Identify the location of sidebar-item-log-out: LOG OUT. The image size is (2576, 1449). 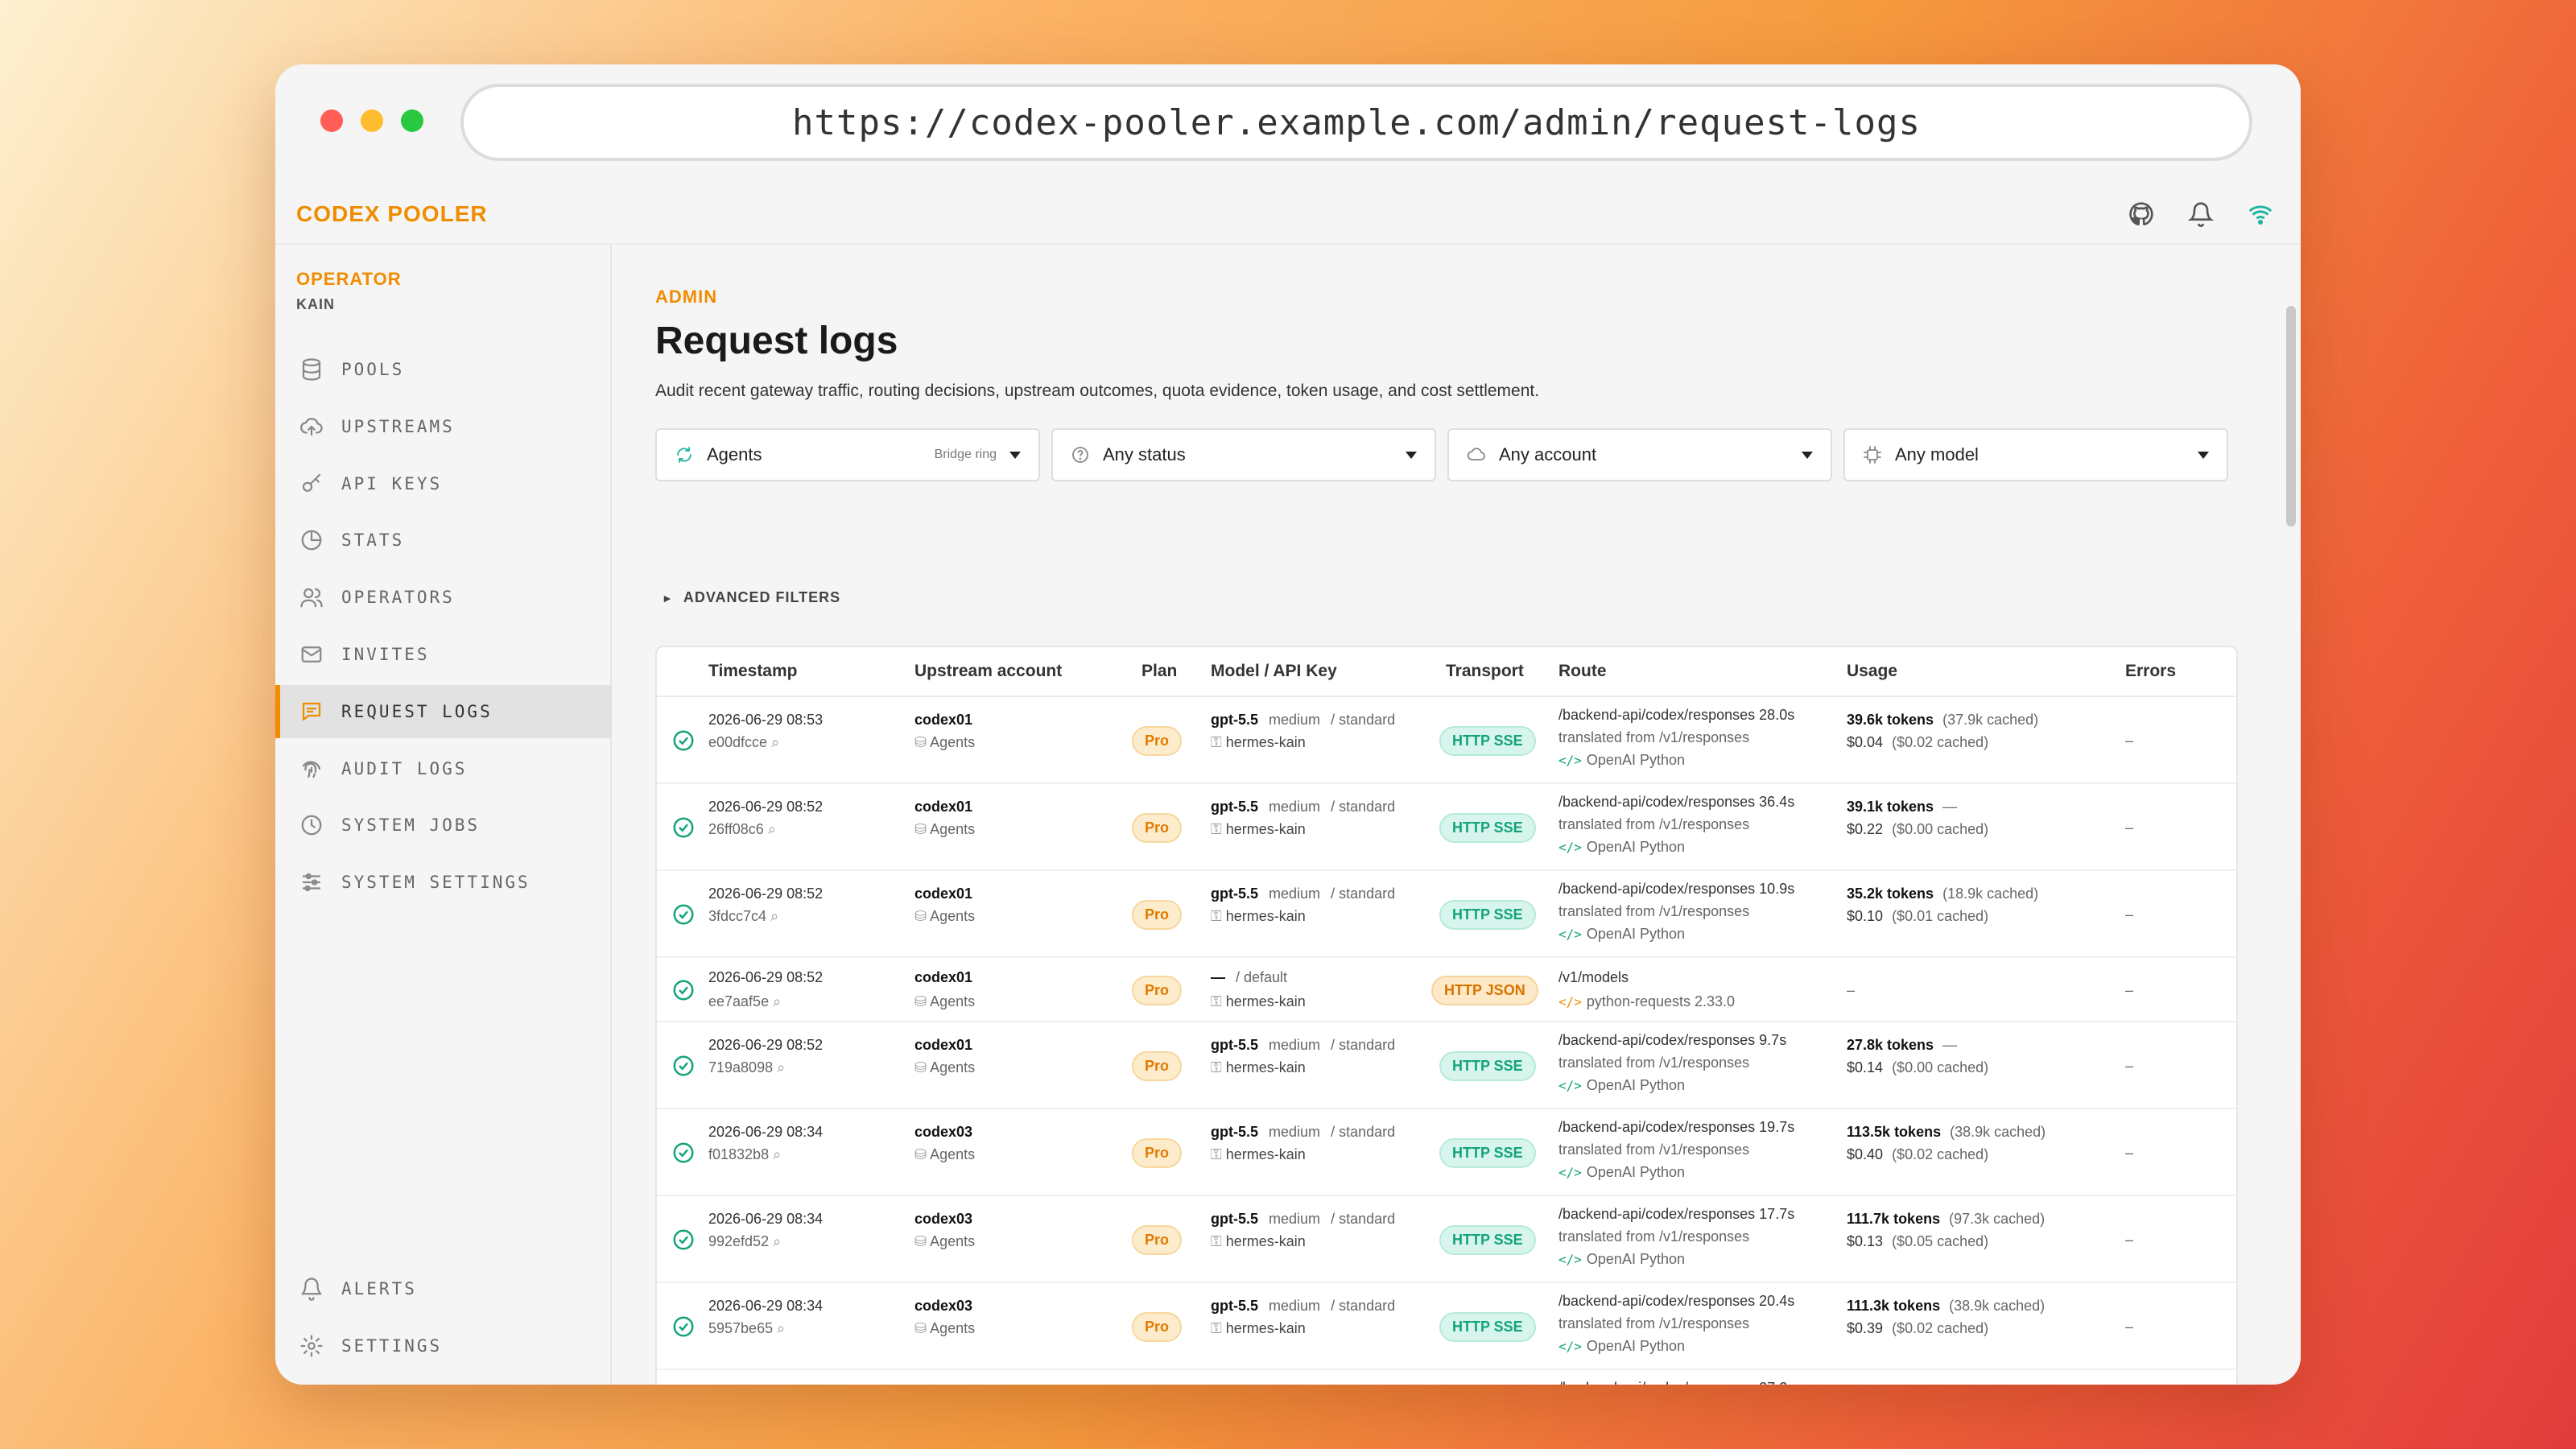
(443, 1381).